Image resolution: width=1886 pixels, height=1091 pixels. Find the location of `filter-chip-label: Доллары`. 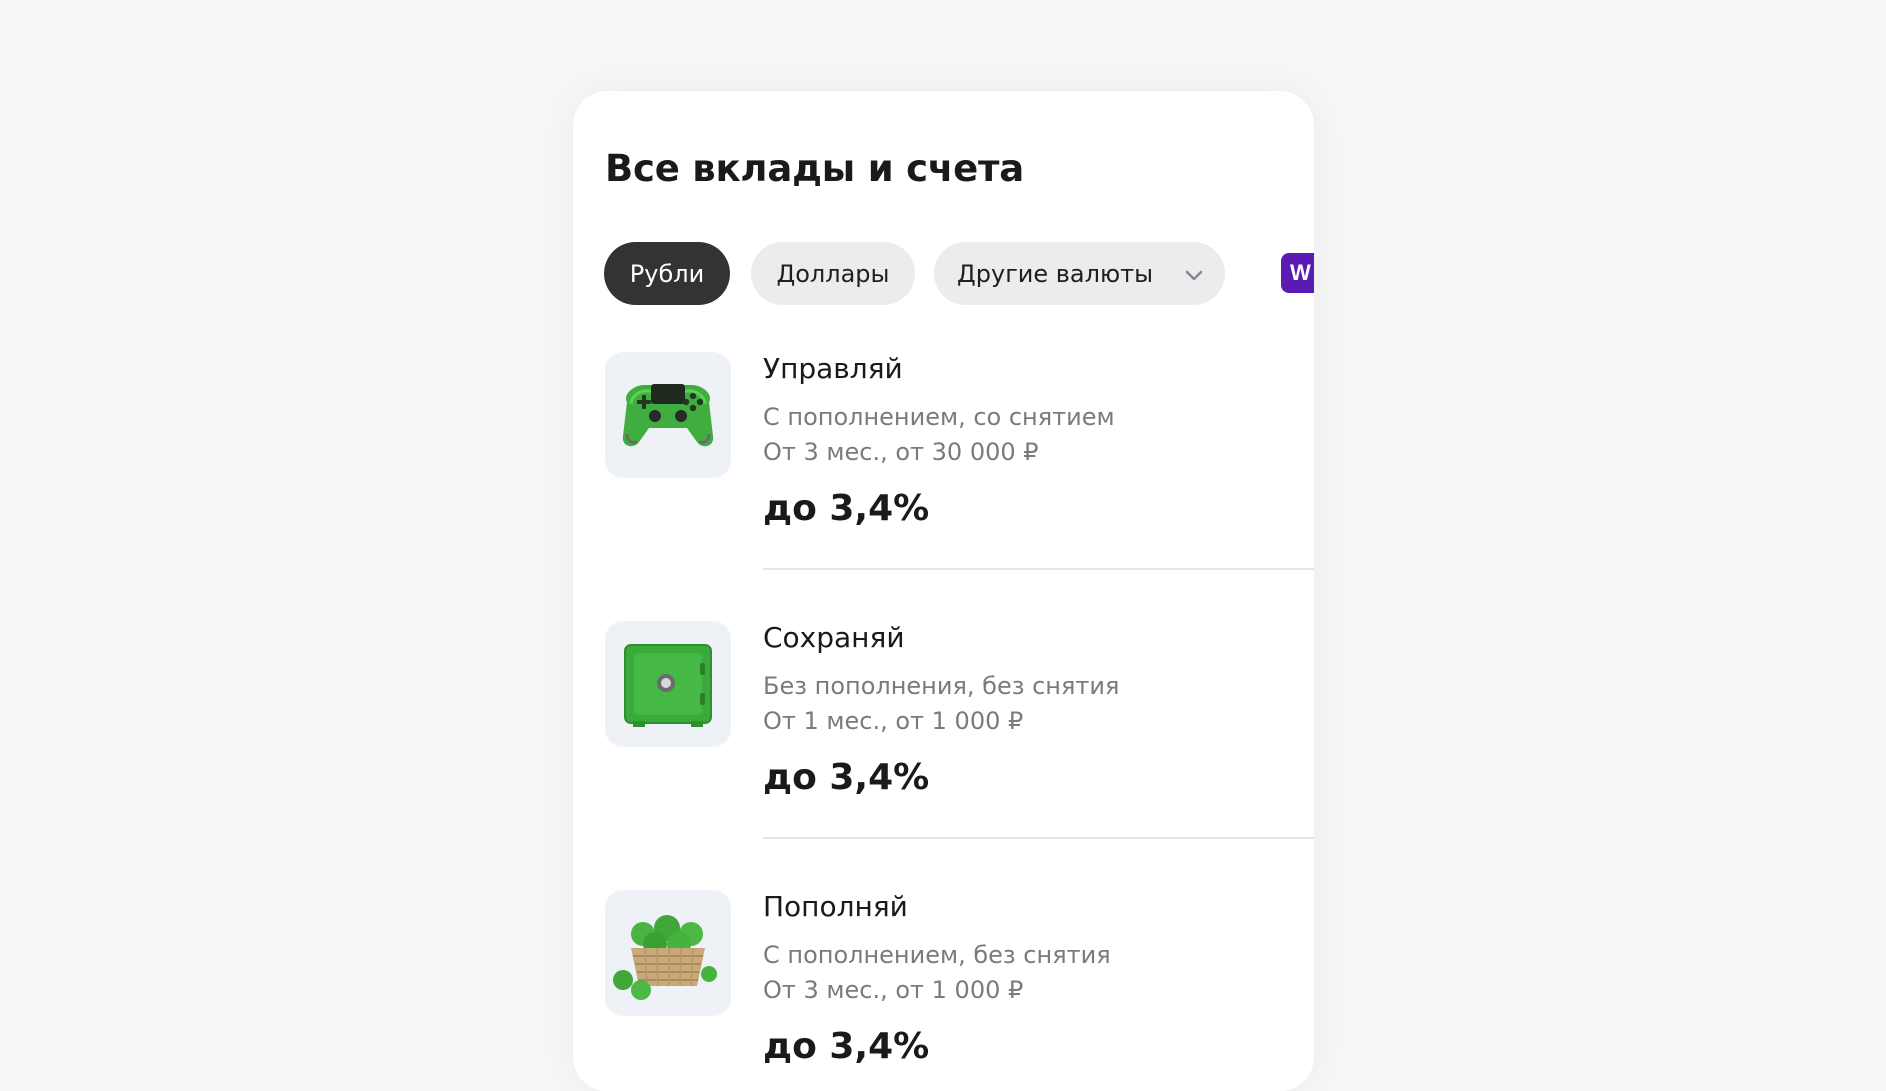

filter-chip-label: Доллары is located at coordinates (833, 273).